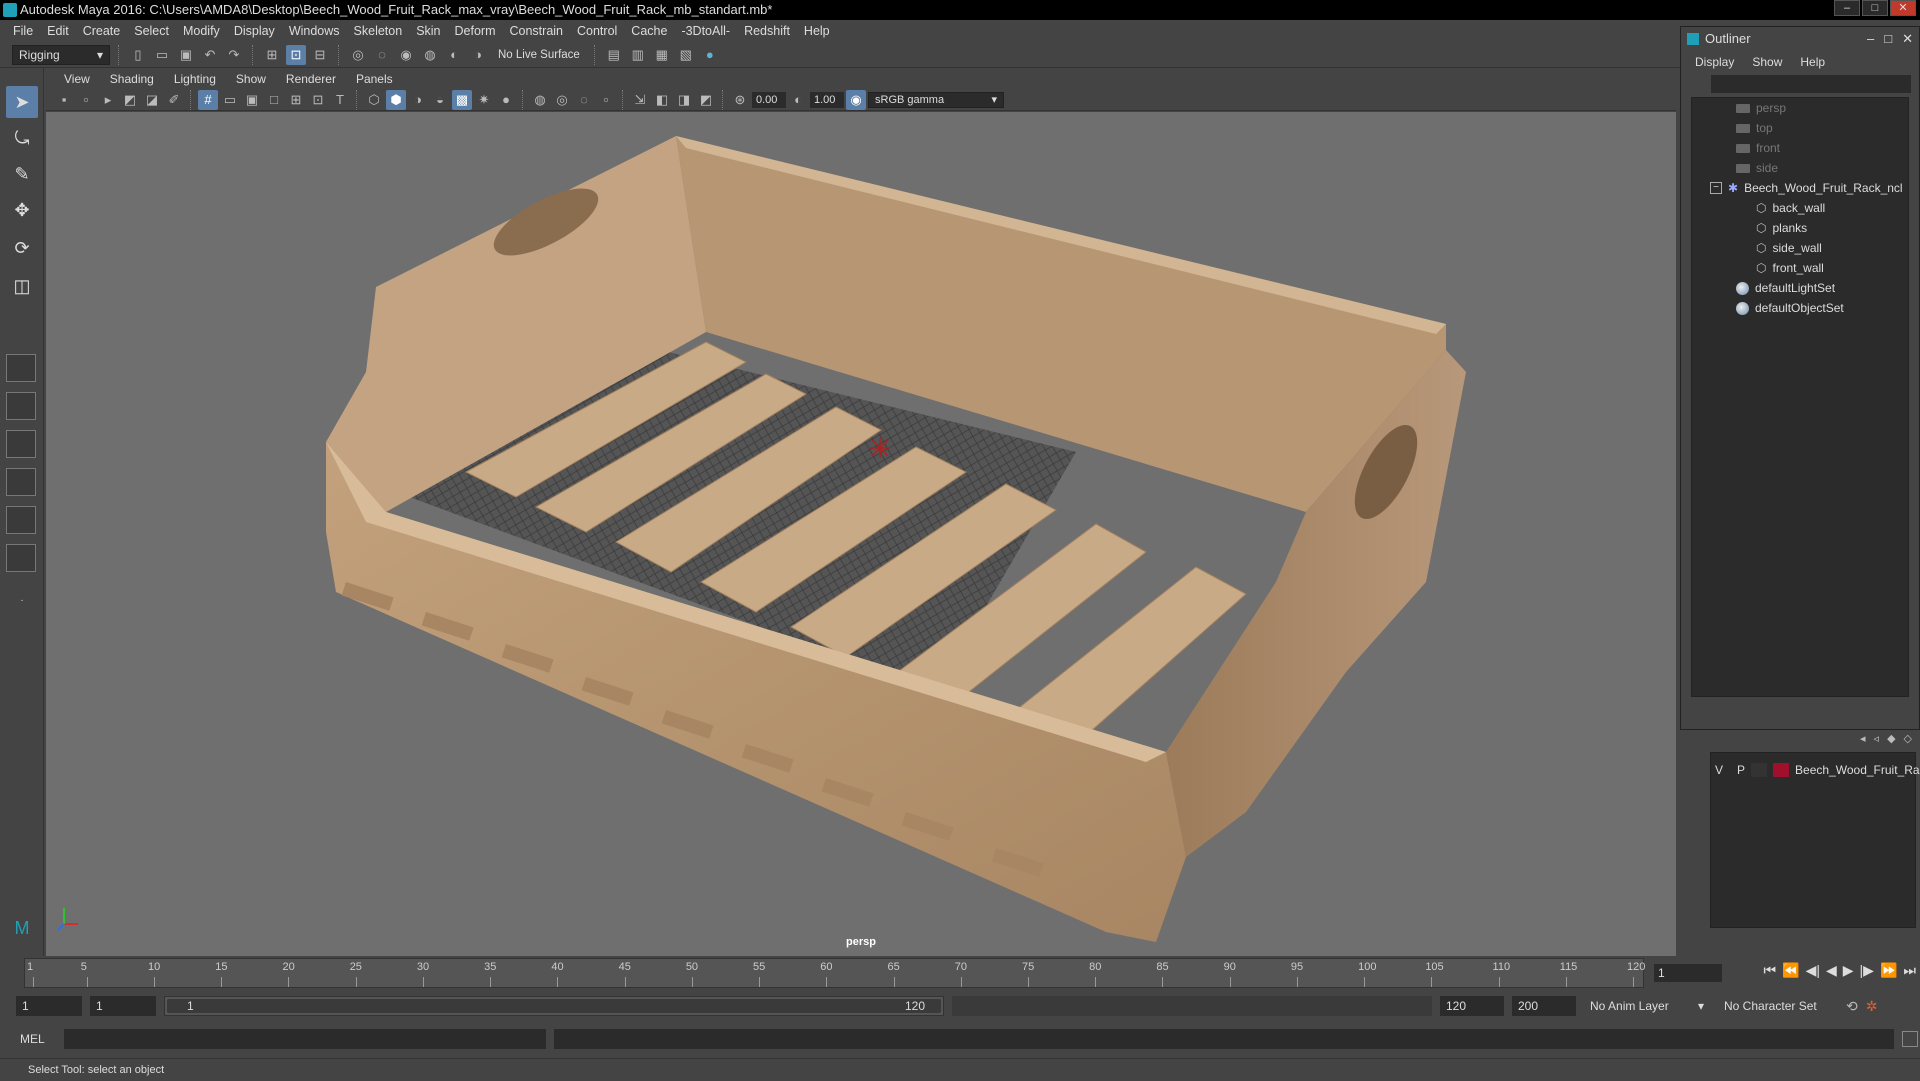 This screenshot has width=1920, height=1081. What do you see at coordinates (638, 55) in the screenshot?
I see `render-frame-icon: ▥` at bounding box center [638, 55].